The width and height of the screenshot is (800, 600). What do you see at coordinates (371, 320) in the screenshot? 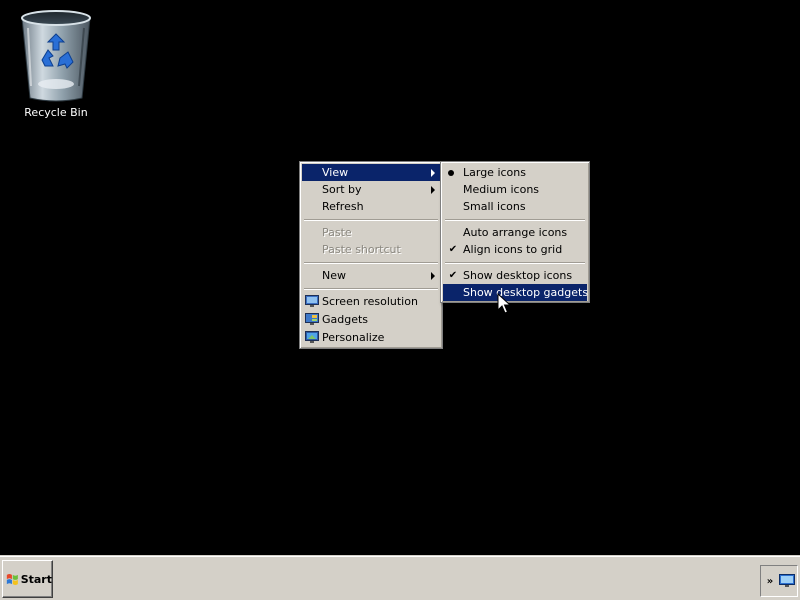
I see `menu-item-gadgets: Gadgets` at bounding box center [371, 320].